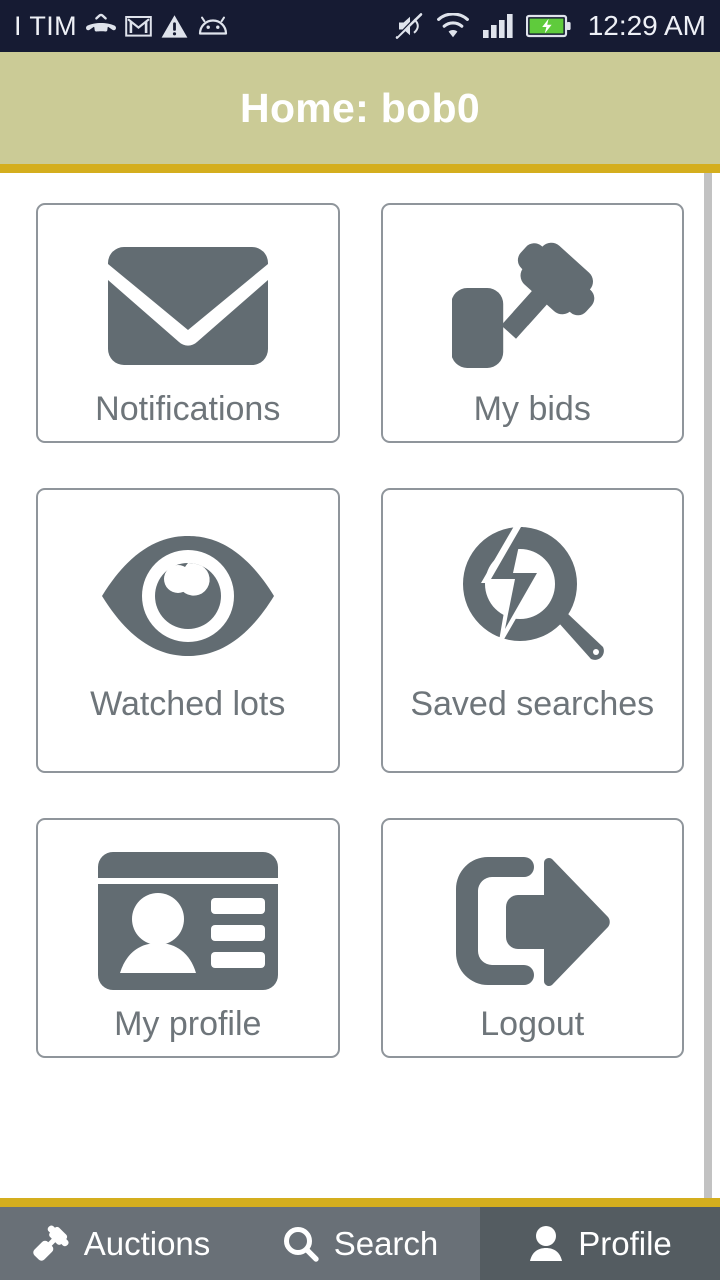 The height and width of the screenshot is (1280, 720). What do you see at coordinates (532, 1024) in the screenshot?
I see `tile-label: Logout` at bounding box center [532, 1024].